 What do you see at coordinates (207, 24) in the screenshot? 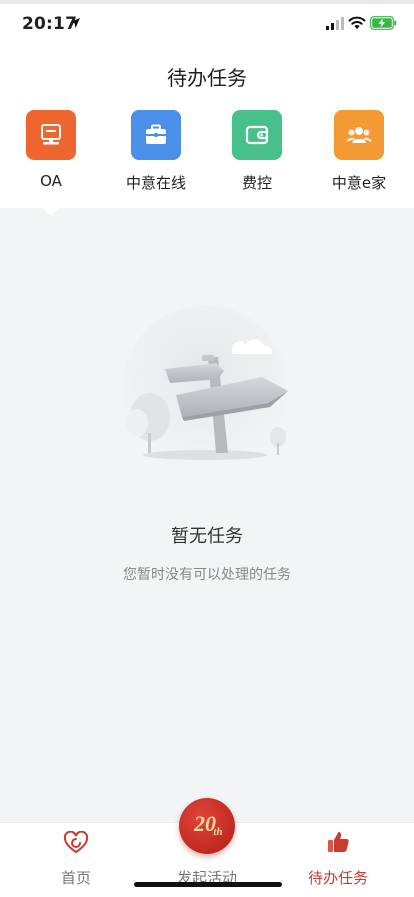
I see `status-bar: 20:17` at bounding box center [207, 24].